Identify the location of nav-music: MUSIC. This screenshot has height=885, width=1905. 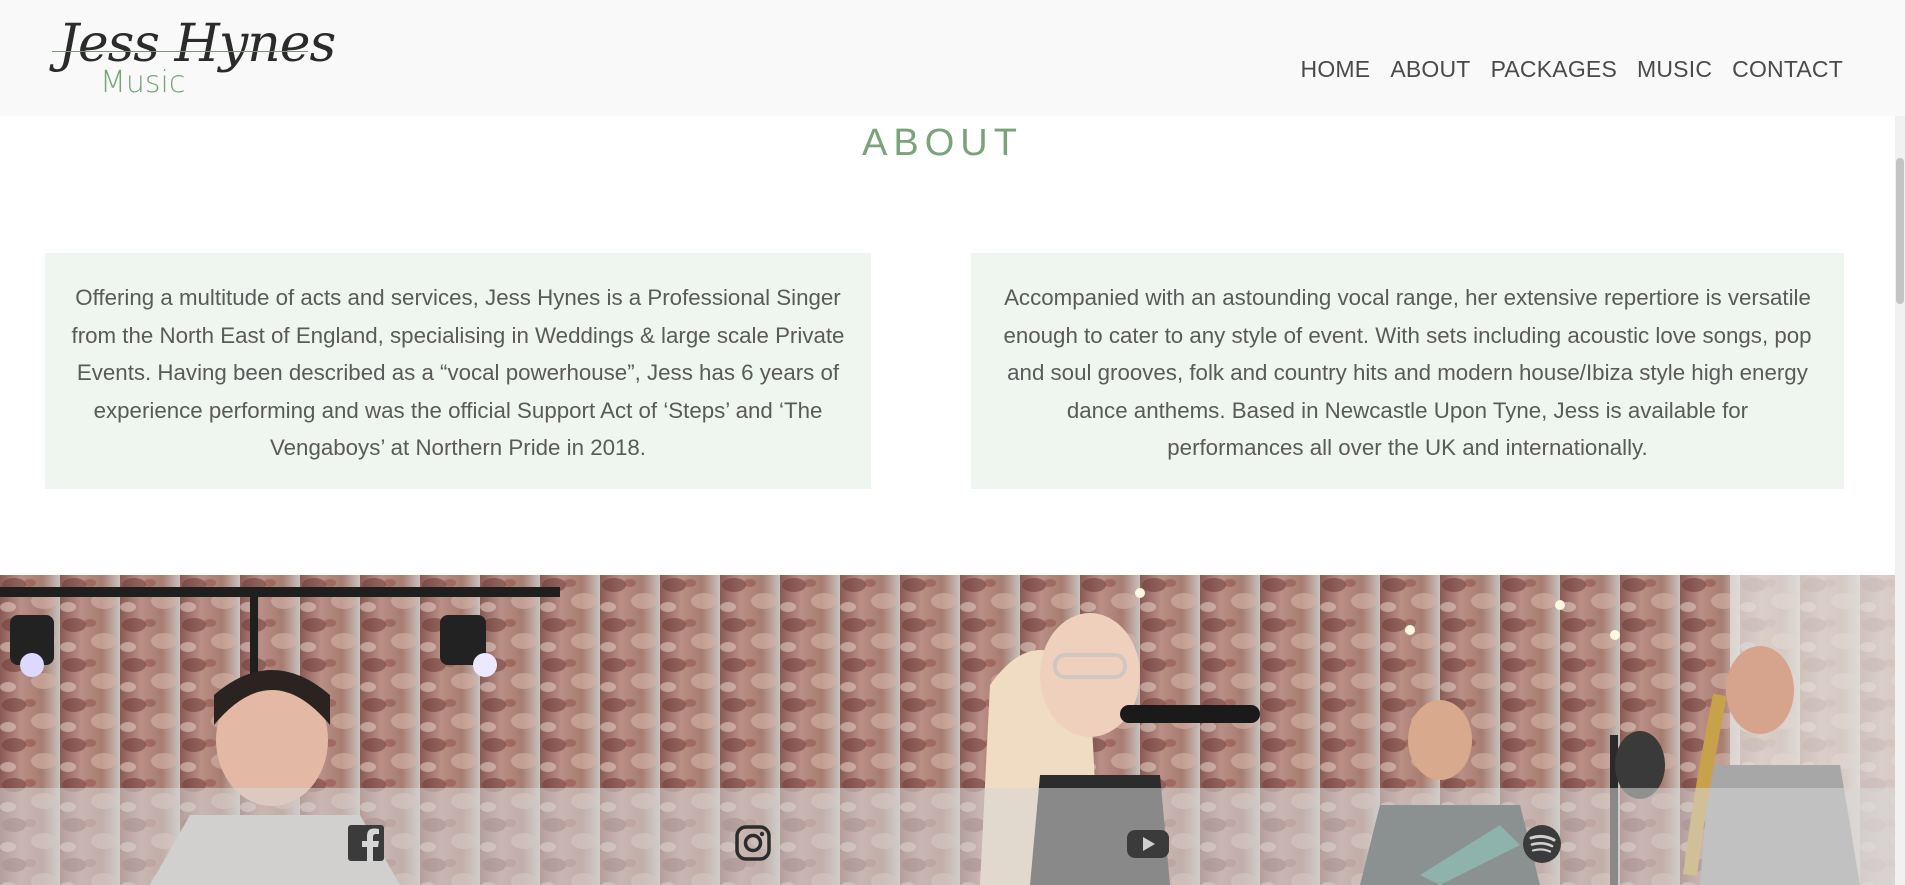
(1674, 69).